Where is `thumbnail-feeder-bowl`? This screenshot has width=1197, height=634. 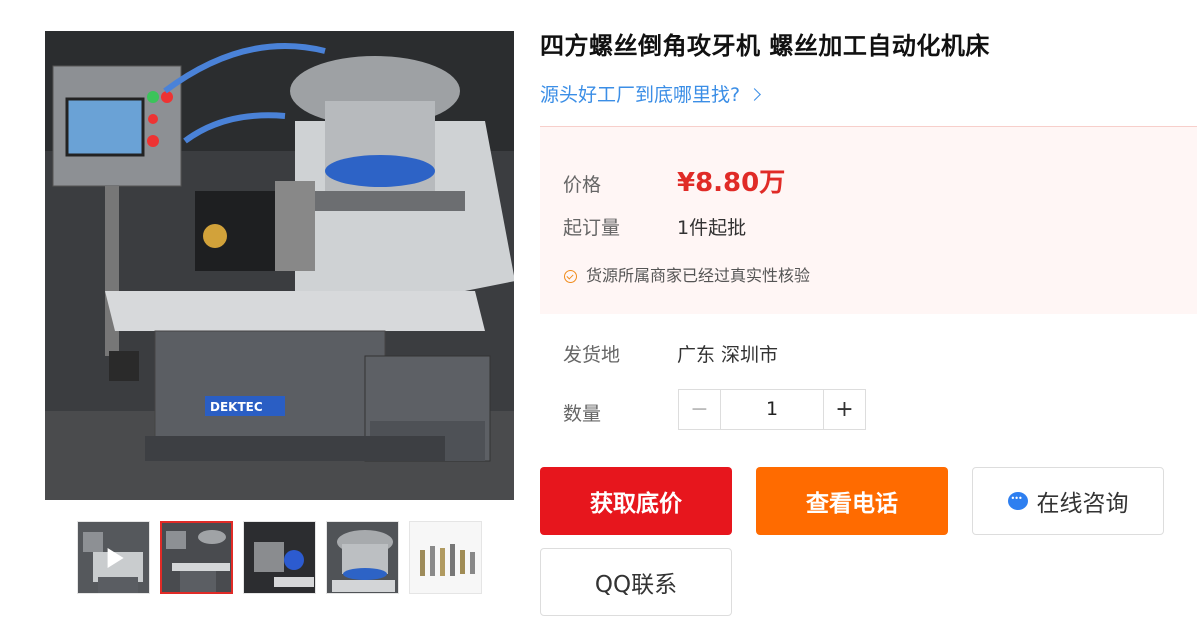
thumbnail-feeder-bowl is located at coordinates (362, 557).